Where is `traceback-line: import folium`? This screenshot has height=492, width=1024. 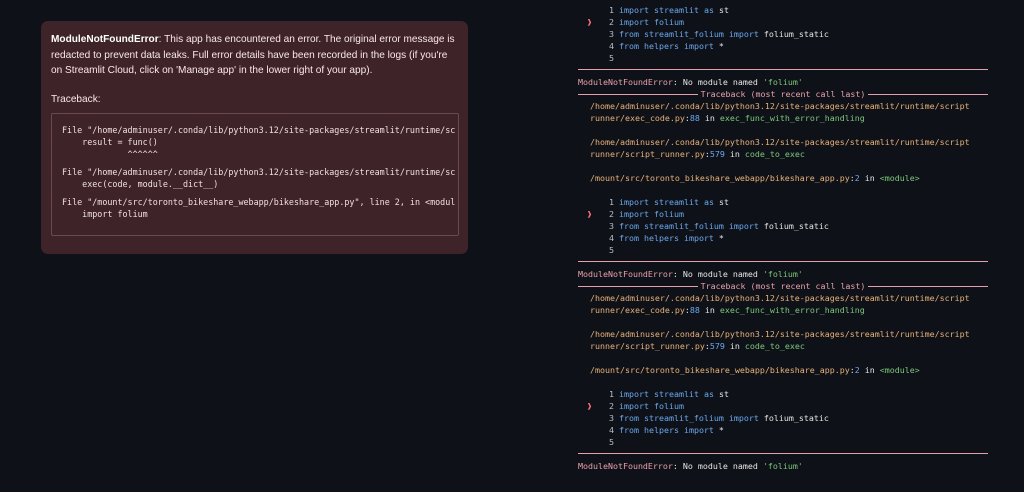 traceback-line: import folium is located at coordinates (105, 213).